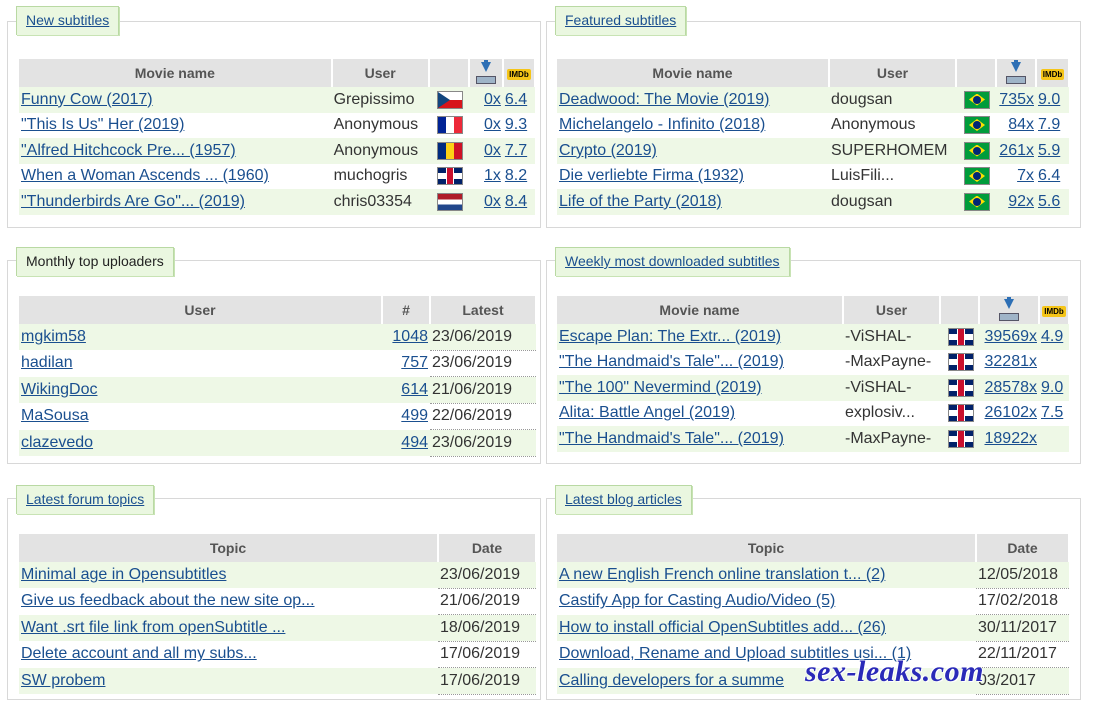 The image size is (1100, 711). What do you see at coordinates (1011, 412) in the screenshot?
I see `downloads-link: 26102x` at bounding box center [1011, 412].